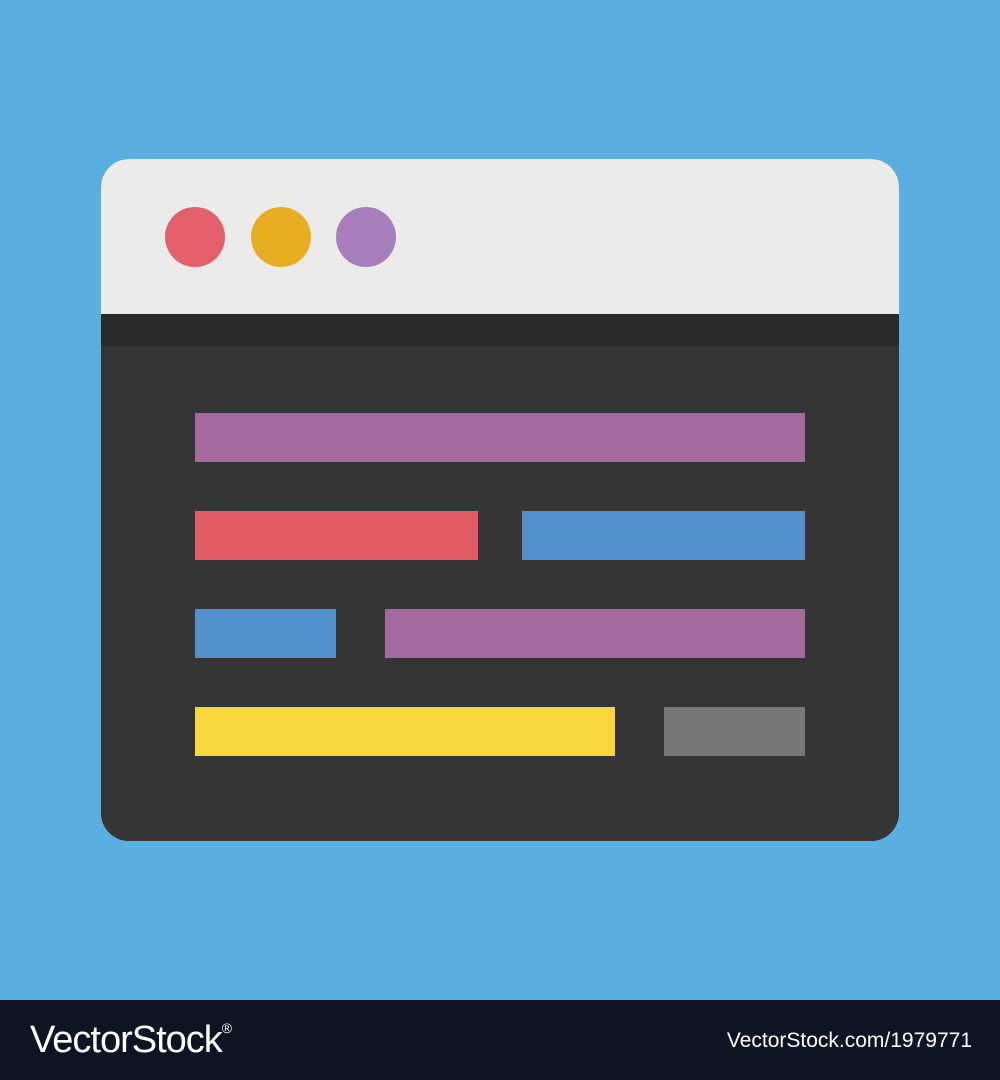 The width and height of the screenshot is (1000, 1080). Describe the element at coordinates (336, 535) in the screenshot. I see `code-line-2a` at that location.